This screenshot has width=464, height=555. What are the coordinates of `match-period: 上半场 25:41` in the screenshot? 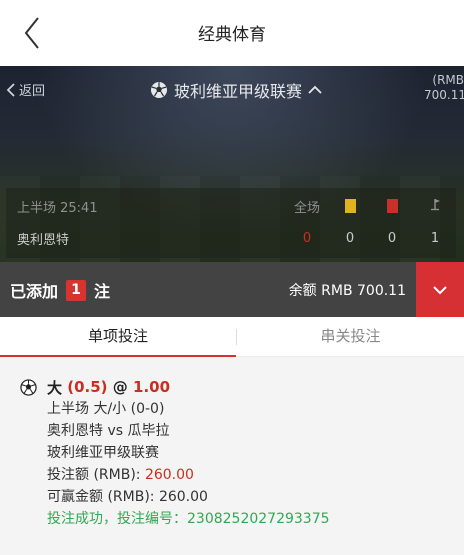 It's located at (57, 208).